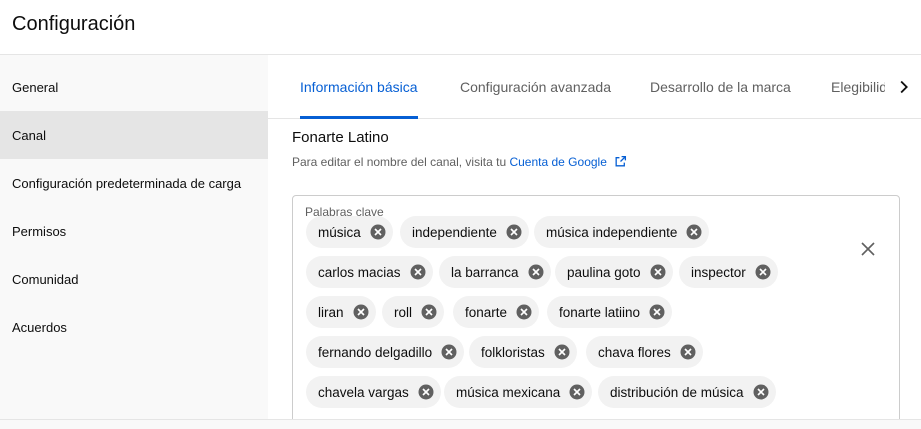 This screenshot has width=921, height=429. I want to click on sidebar-item-label: Comunidad, so click(45, 279).